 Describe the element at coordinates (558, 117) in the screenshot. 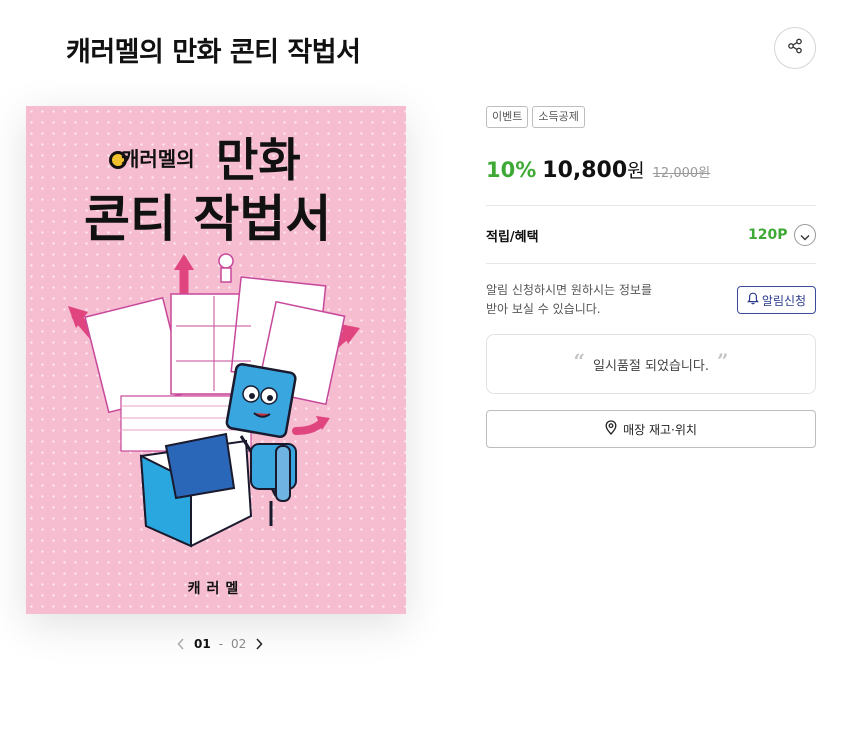

I see `tag-tax-deduction: 소득공제` at that location.